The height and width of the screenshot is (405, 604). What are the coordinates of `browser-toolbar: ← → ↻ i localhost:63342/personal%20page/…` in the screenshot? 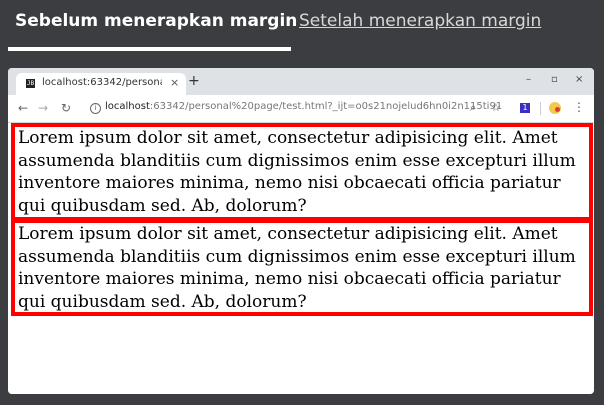 It's located at (301, 109).